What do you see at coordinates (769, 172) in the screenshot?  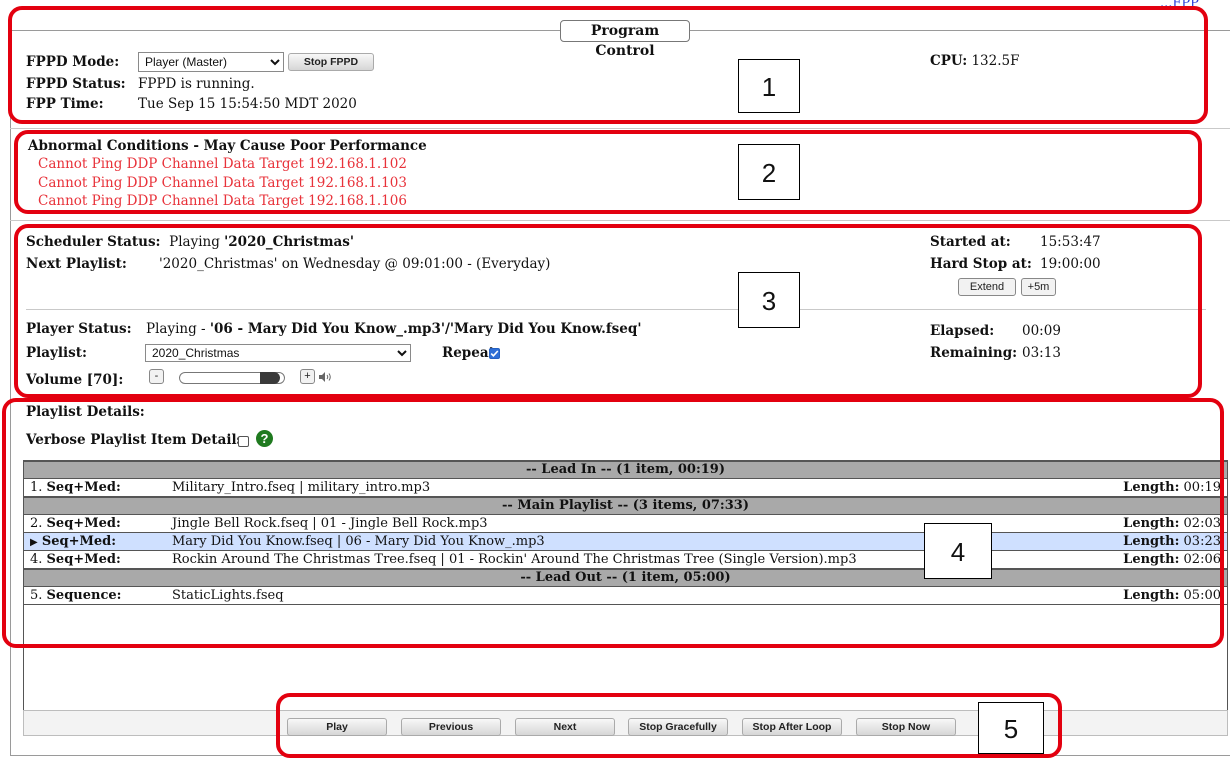 I see `annotation-number: 2` at bounding box center [769, 172].